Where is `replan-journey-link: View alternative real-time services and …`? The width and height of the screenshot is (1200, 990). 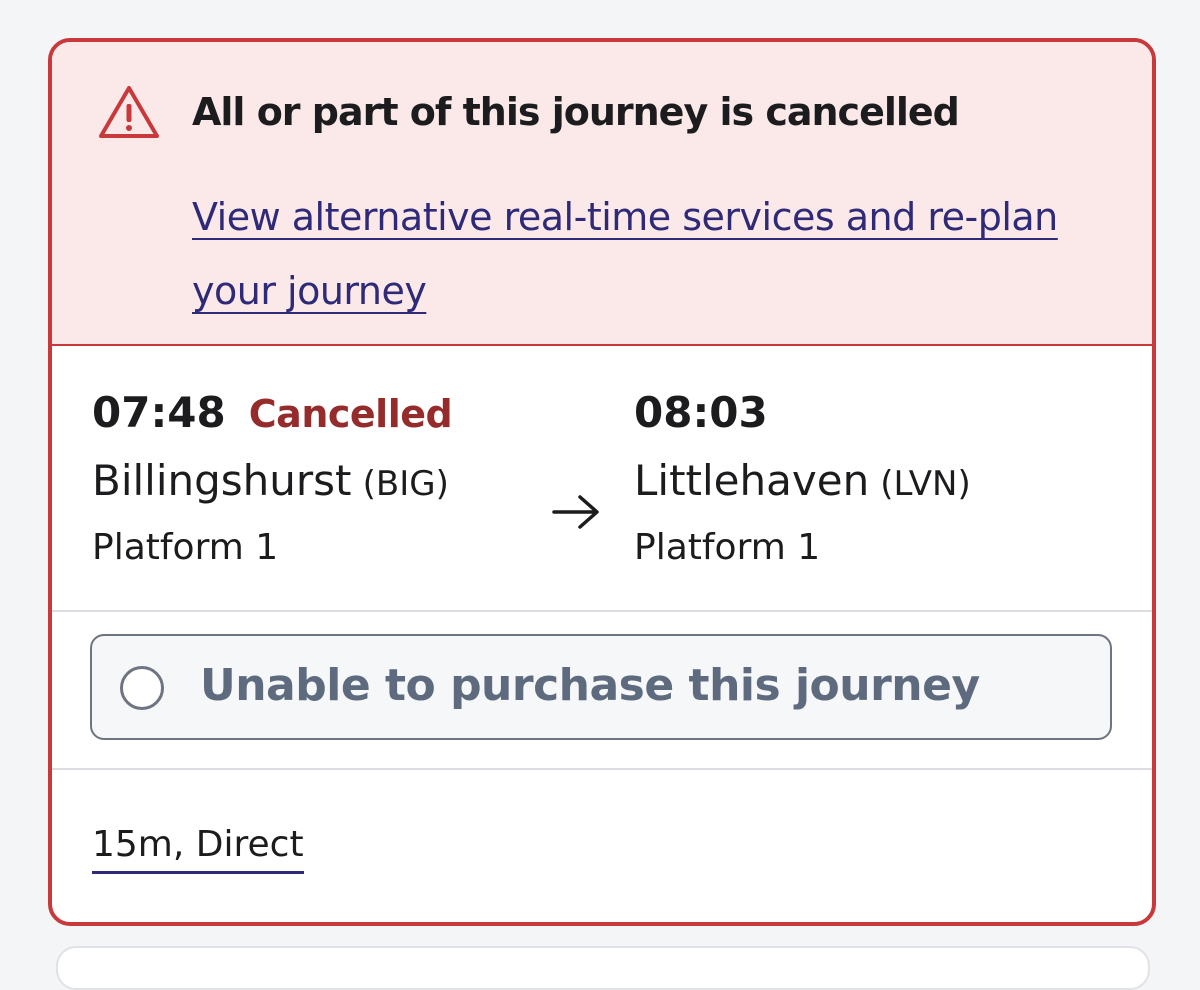 replan-journey-link: View alternative real-time services and … is located at coordinates (647, 254).